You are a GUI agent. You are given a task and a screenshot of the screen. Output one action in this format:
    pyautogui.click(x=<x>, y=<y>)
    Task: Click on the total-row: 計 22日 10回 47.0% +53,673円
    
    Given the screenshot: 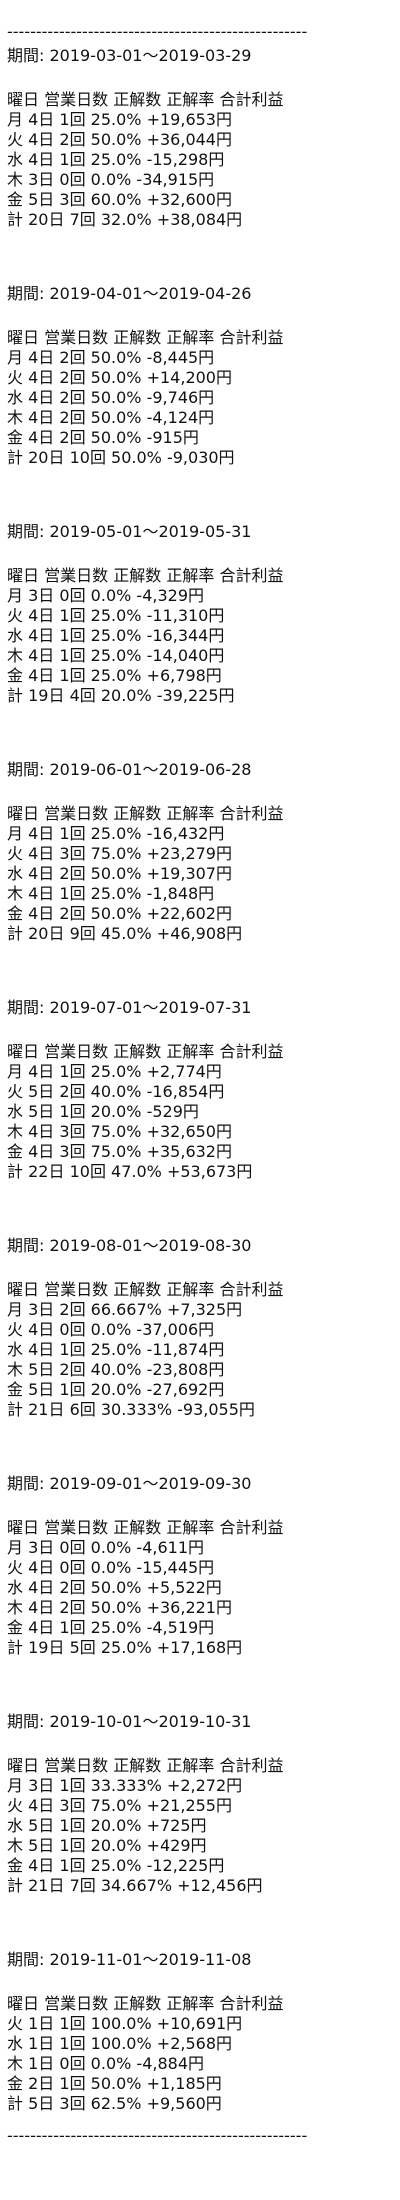 What is the action you would take?
    pyautogui.click(x=201, y=1172)
    